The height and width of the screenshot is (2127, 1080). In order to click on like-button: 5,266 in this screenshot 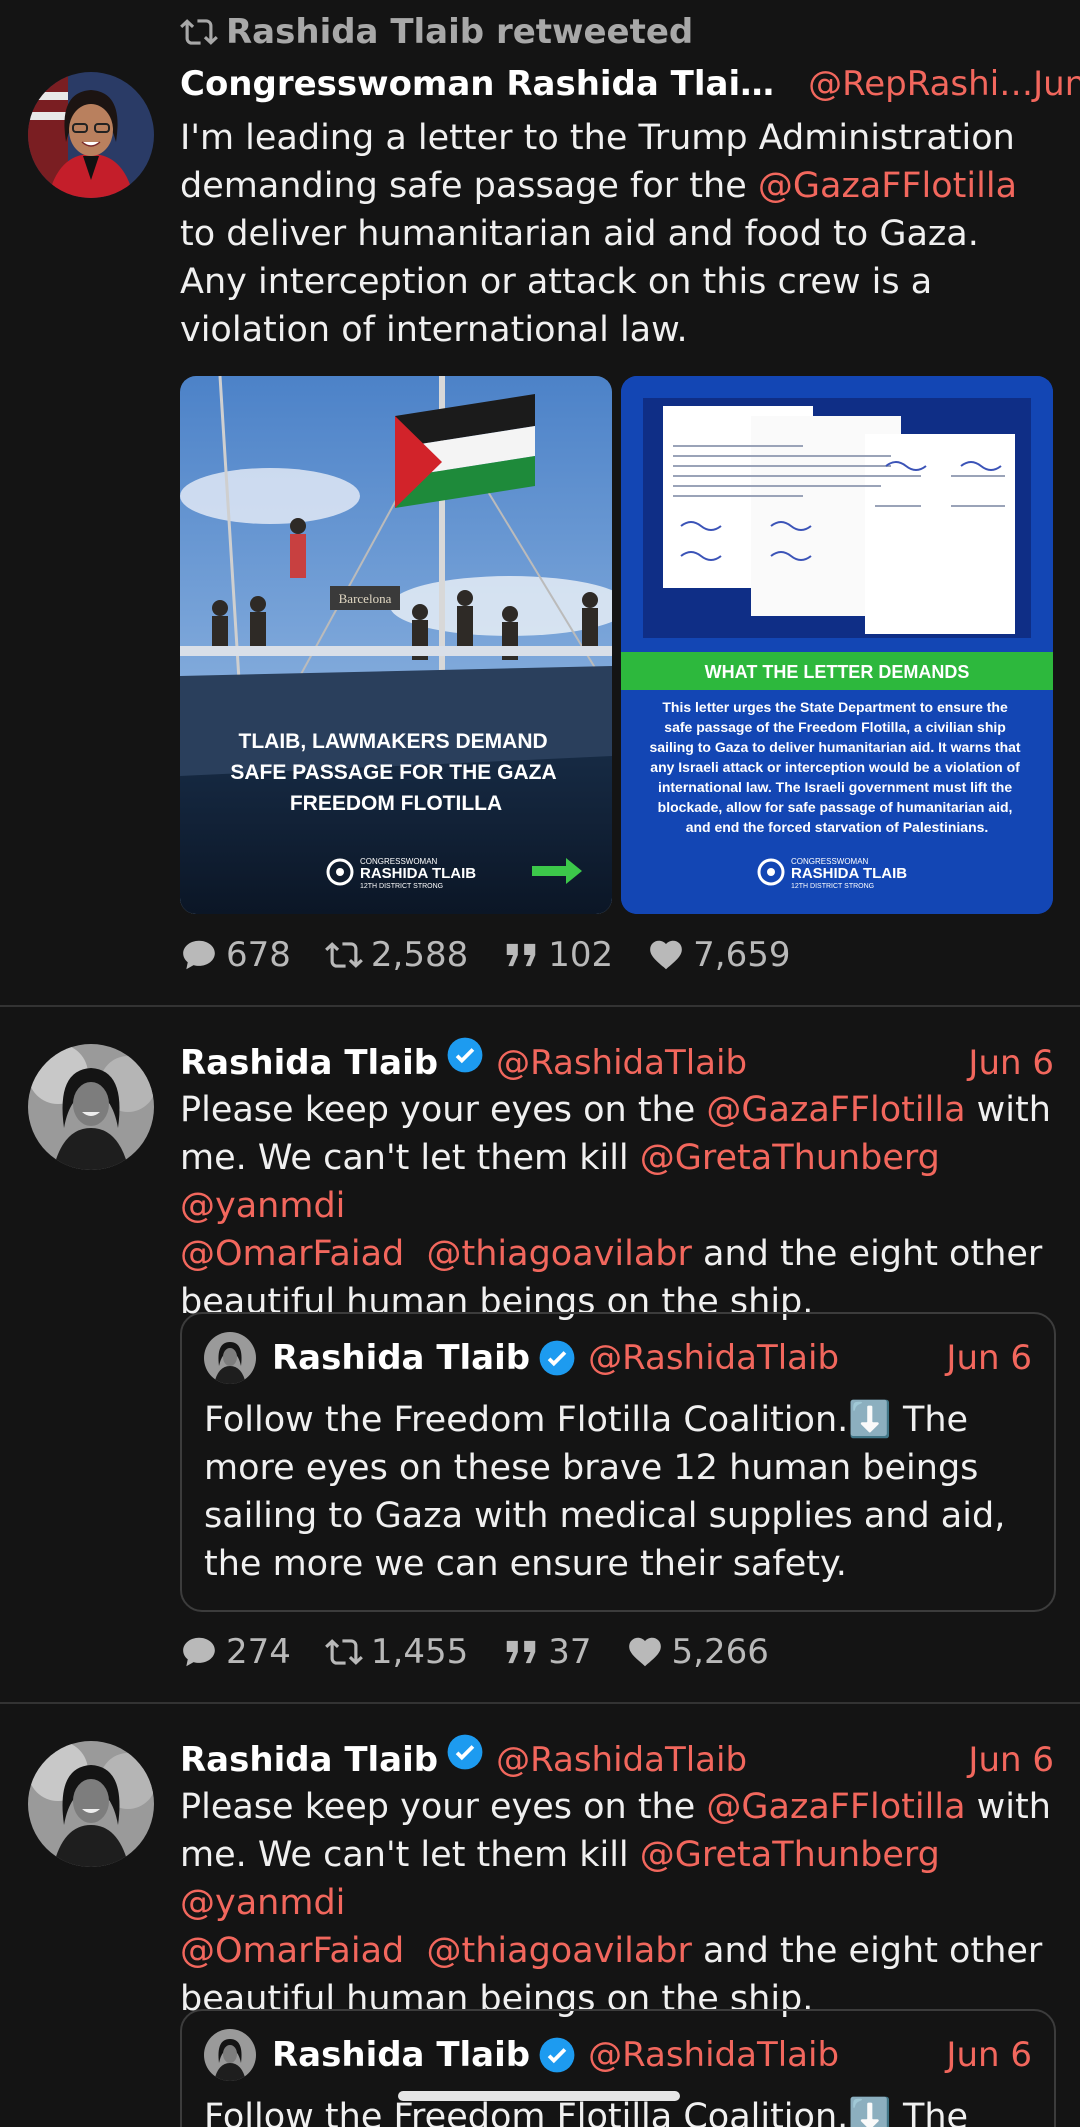, I will do `click(697, 1652)`.